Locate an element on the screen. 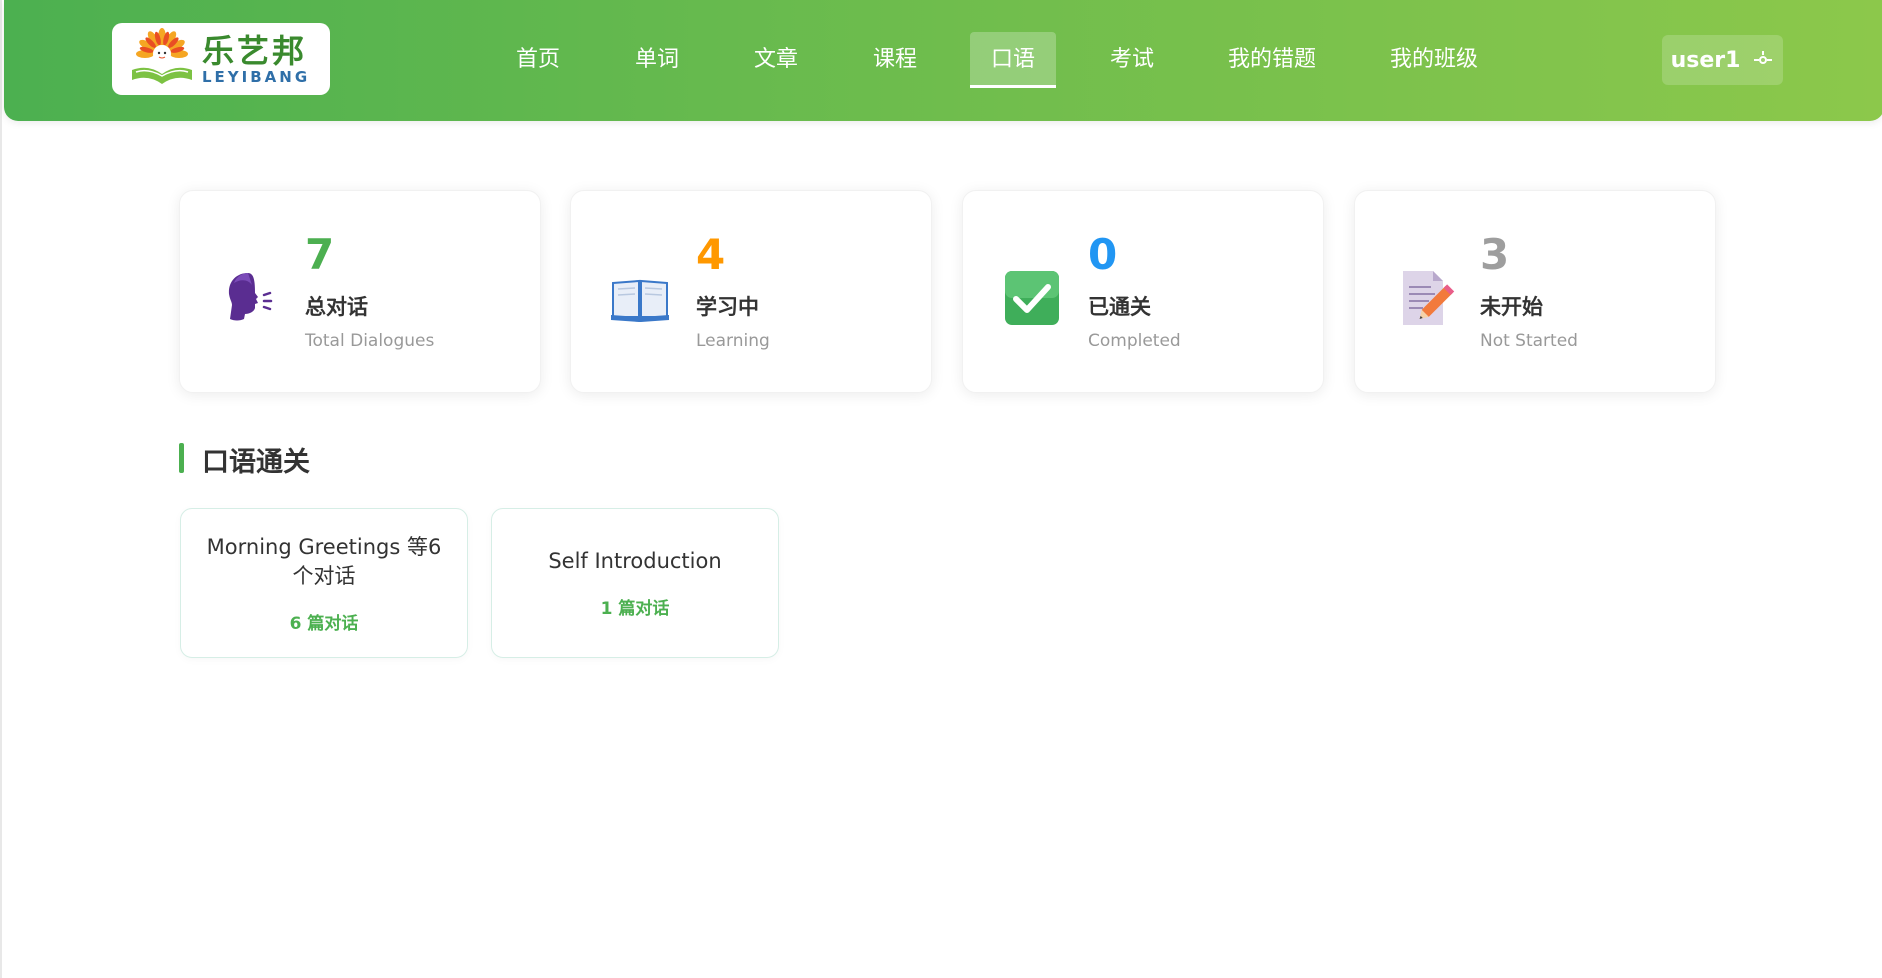 This screenshot has width=1882, height=978. user-menu-button: user1 is located at coordinates (1722, 60).